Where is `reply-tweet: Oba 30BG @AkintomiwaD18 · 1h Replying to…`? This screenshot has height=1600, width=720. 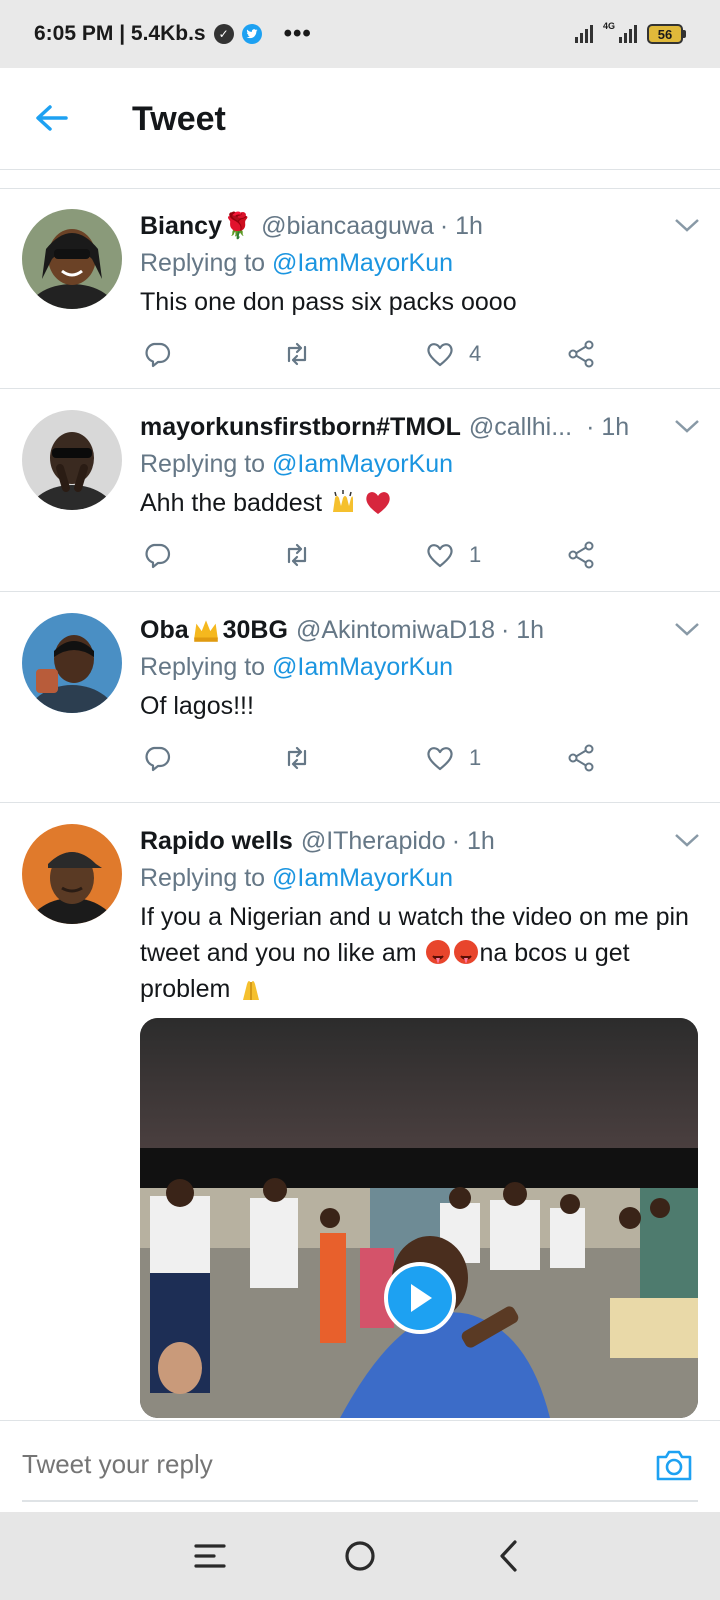
reply-tweet: Oba 30BG @AkintomiwaD18 · 1h Replying to… is located at coordinates (360, 698).